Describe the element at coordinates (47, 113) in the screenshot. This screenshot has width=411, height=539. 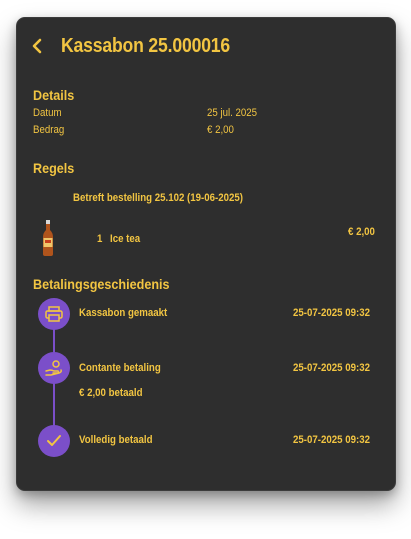
I see `date-label: Datum` at that location.